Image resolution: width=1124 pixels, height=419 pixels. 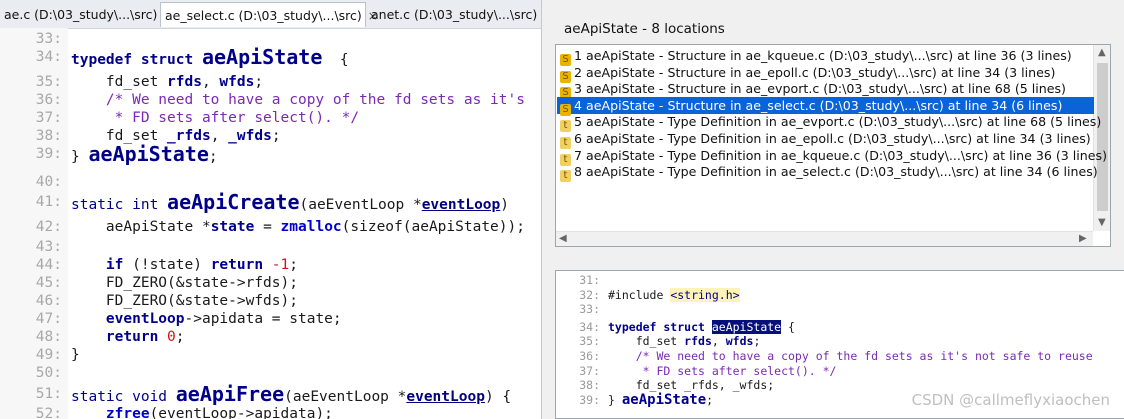 I want to click on code-token: static void, so click(x=123, y=397).